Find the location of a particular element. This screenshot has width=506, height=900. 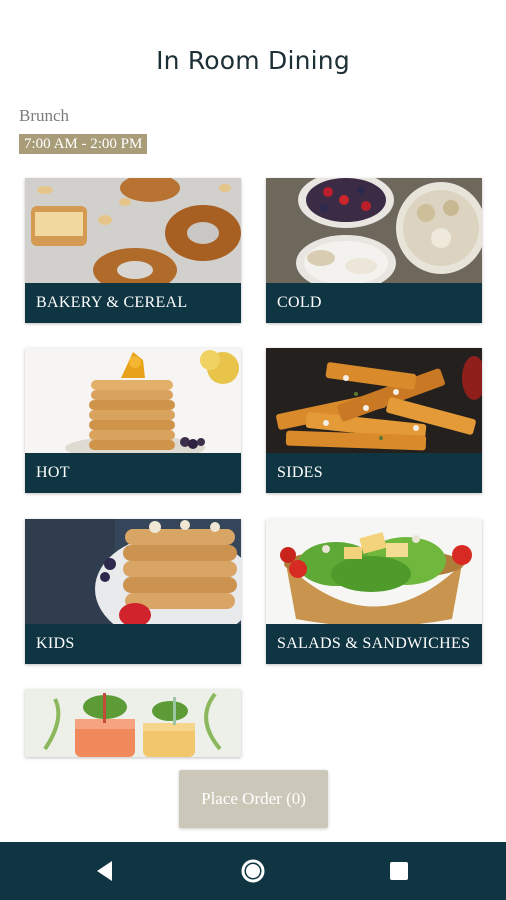

category-card-sides: SIDES is located at coordinates (374, 420).